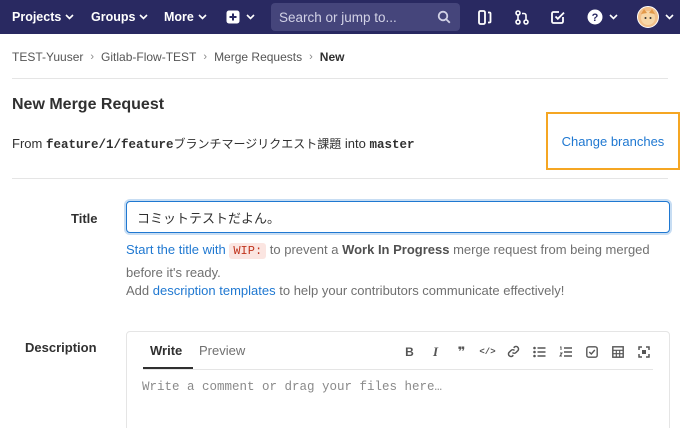 This screenshot has height=428, width=680. I want to click on tab-write: Write, so click(166, 350).